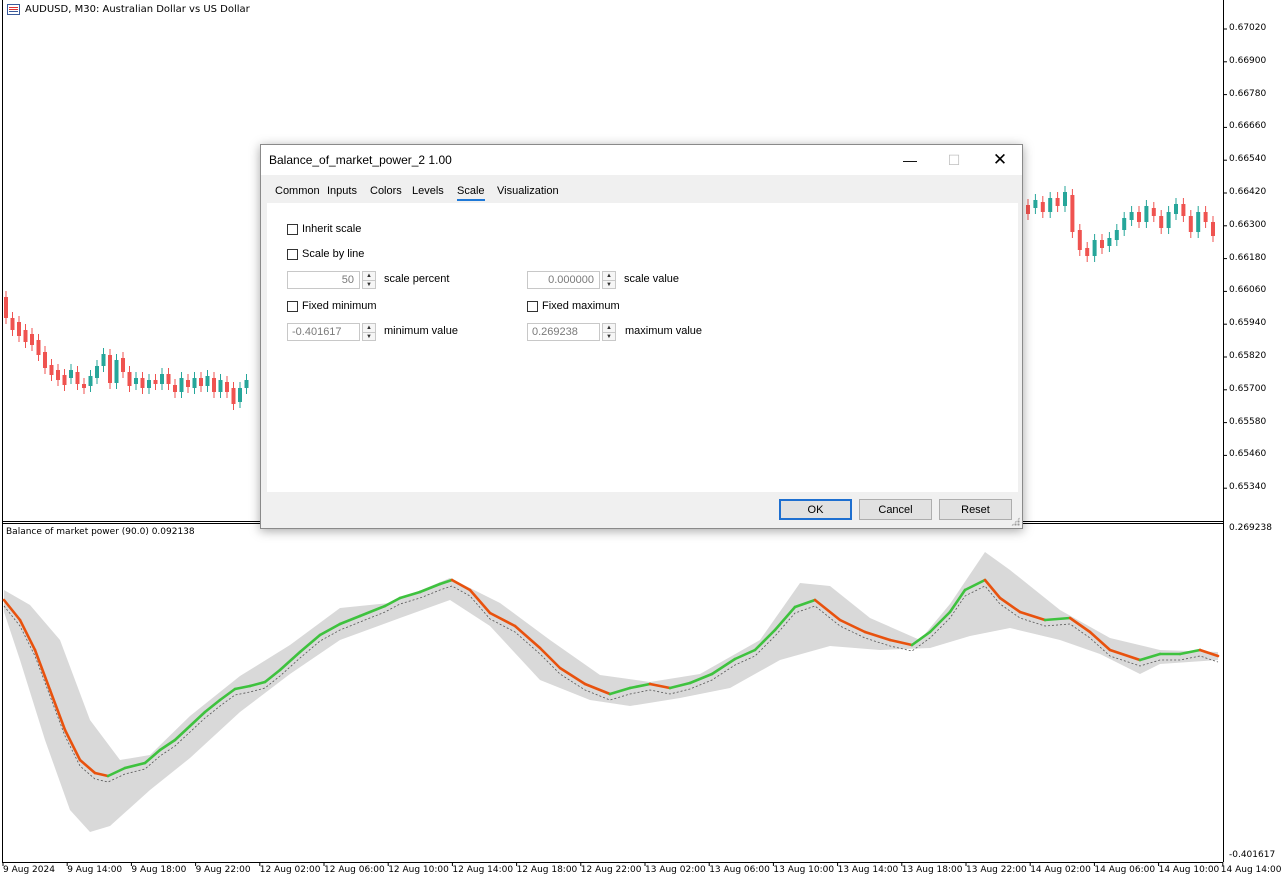 The image size is (1281, 881). What do you see at coordinates (428, 191) in the screenshot?
I see `tab-levels: Levels` at bounding box center [428, 191].